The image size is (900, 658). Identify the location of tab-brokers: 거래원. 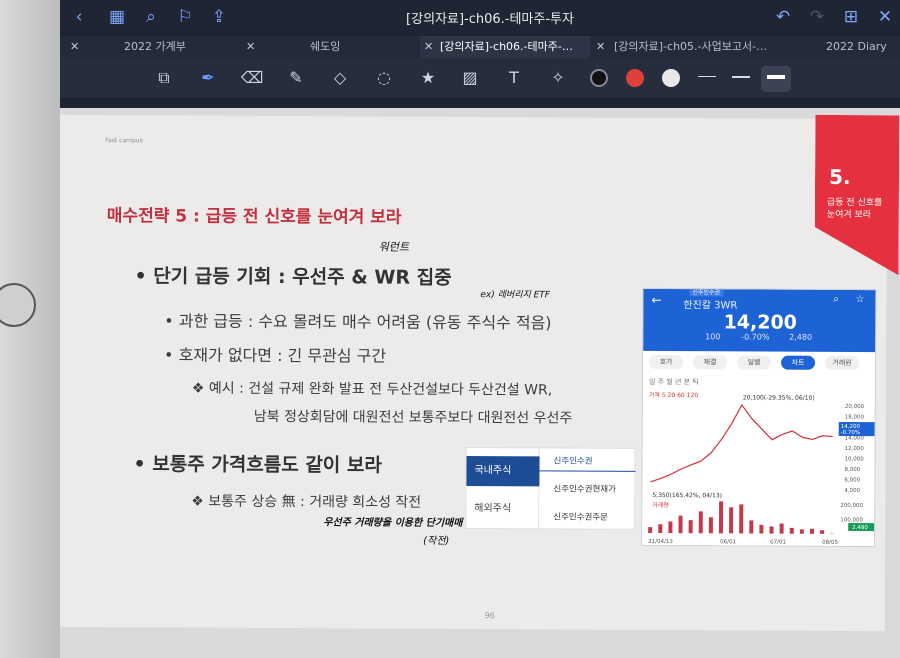
(842, 363).